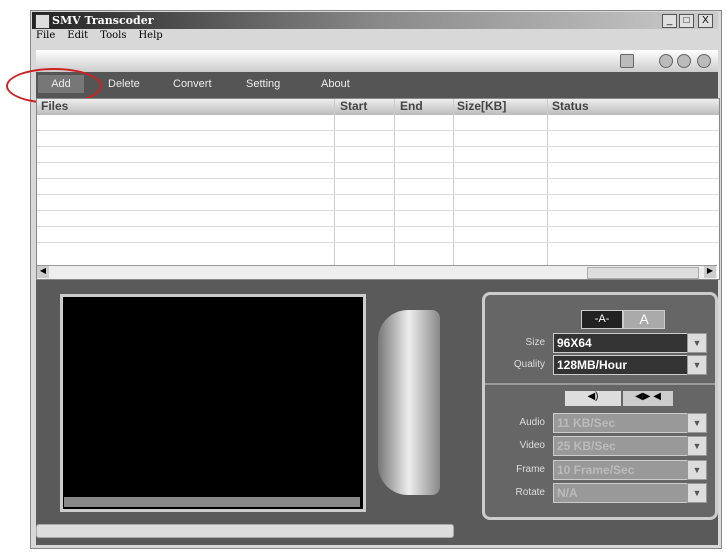 This screenshot has width=726, height=553. What do you see at coordinates (411, 106) in the screenshot?
I see `col-end: End` at bounding box center [411, 106].